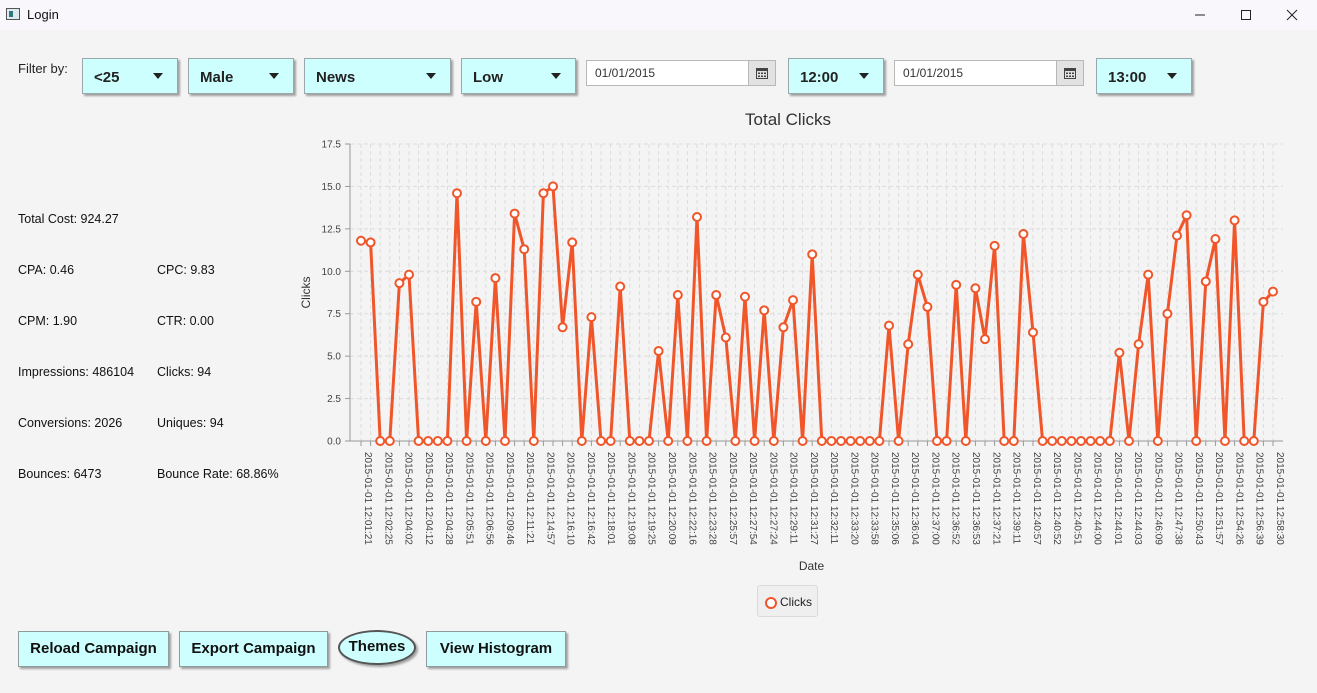 This screenshot has width=1317, height=693. Describe the element at coordinates (812, 566) in the screenshot. I see `x-axis-label: Date` at that location.